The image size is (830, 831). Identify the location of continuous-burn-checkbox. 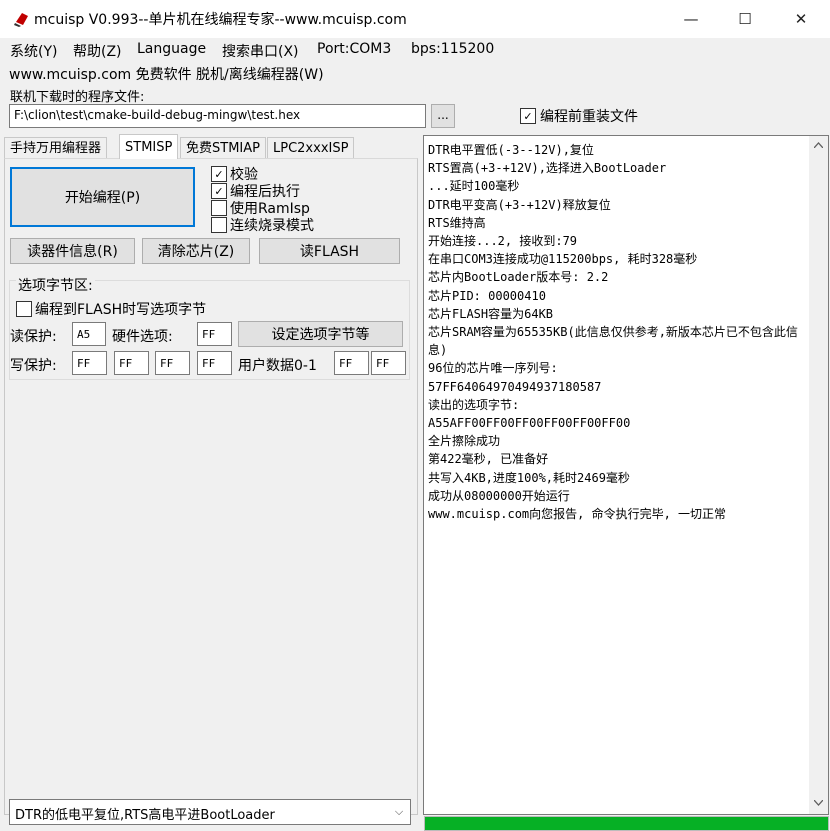
(219, 225).